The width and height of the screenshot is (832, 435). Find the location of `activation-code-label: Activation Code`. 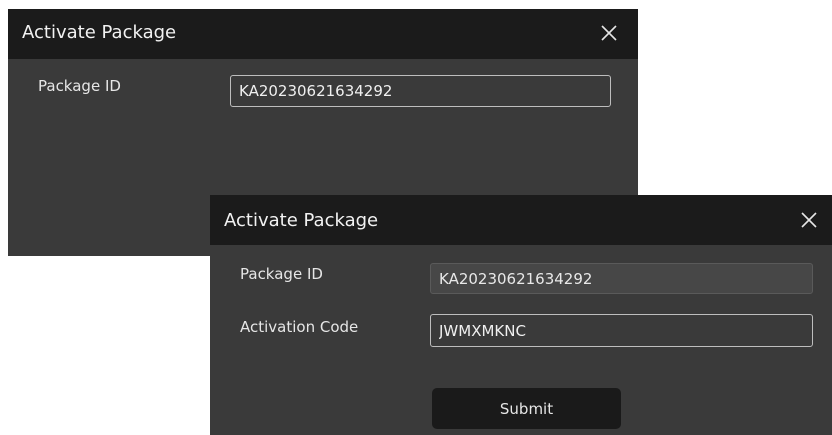

activation-code-label: Activation Code is located at coordinates (299, 327).